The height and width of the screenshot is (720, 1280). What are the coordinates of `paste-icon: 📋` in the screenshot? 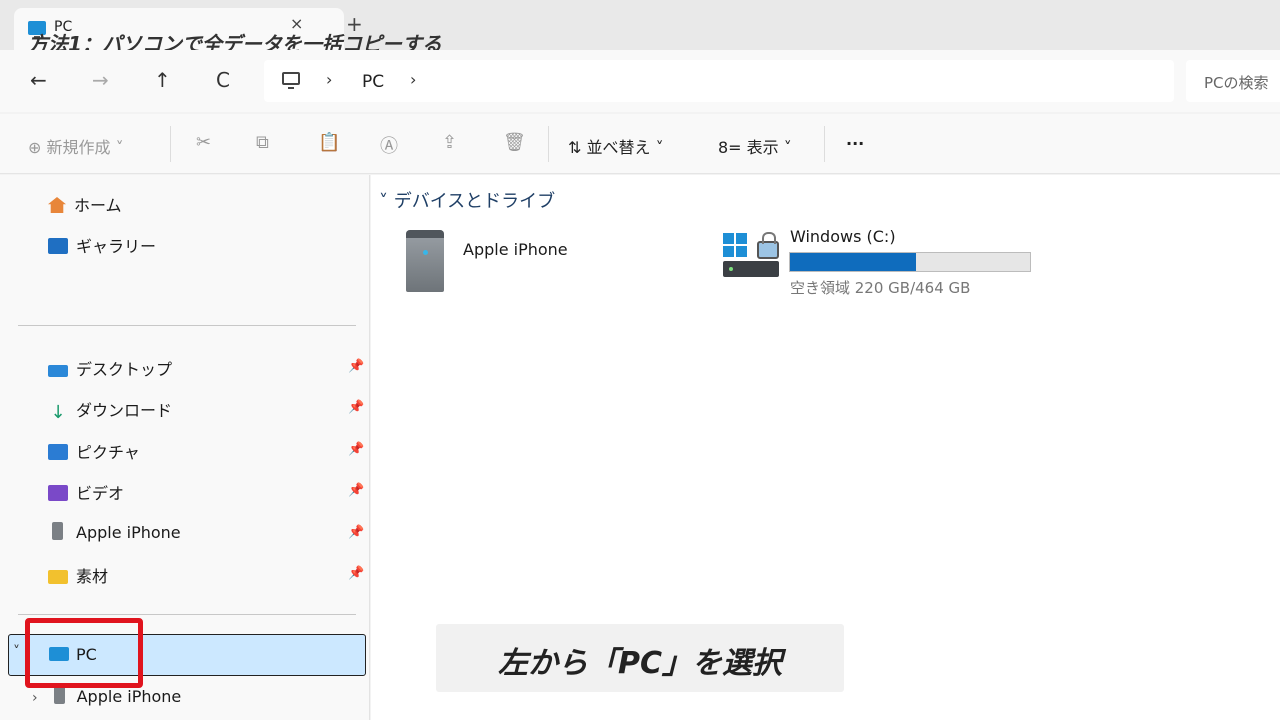 It's located at (329, 142).